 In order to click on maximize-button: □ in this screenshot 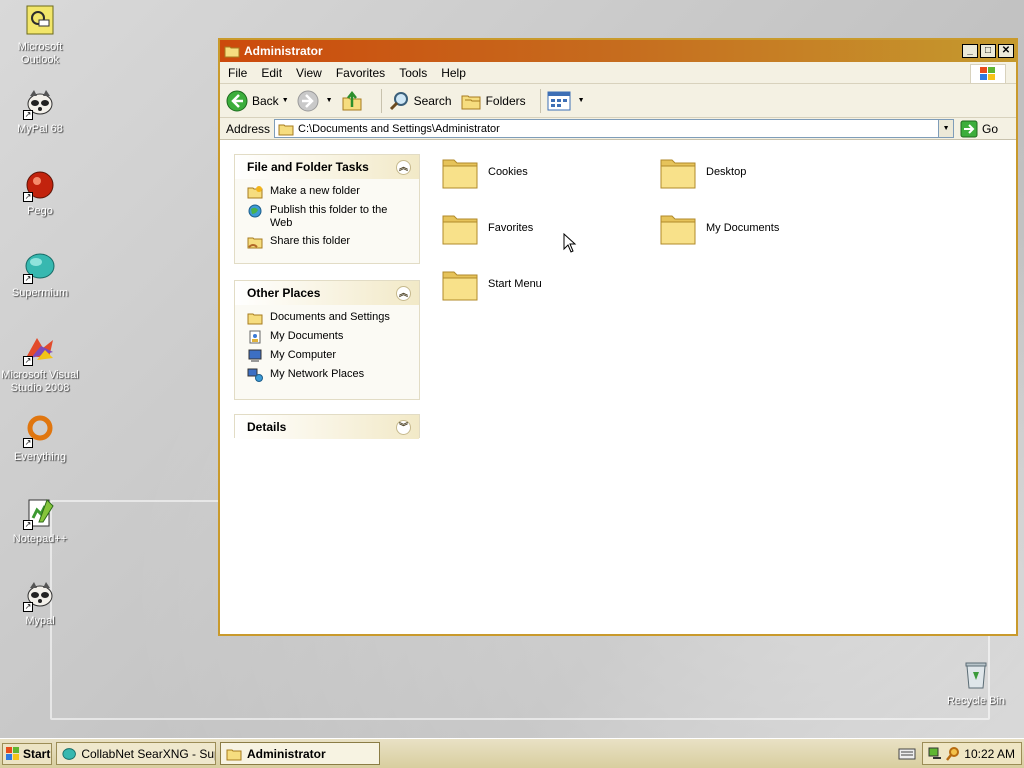, I will do `click(988, 51)`.